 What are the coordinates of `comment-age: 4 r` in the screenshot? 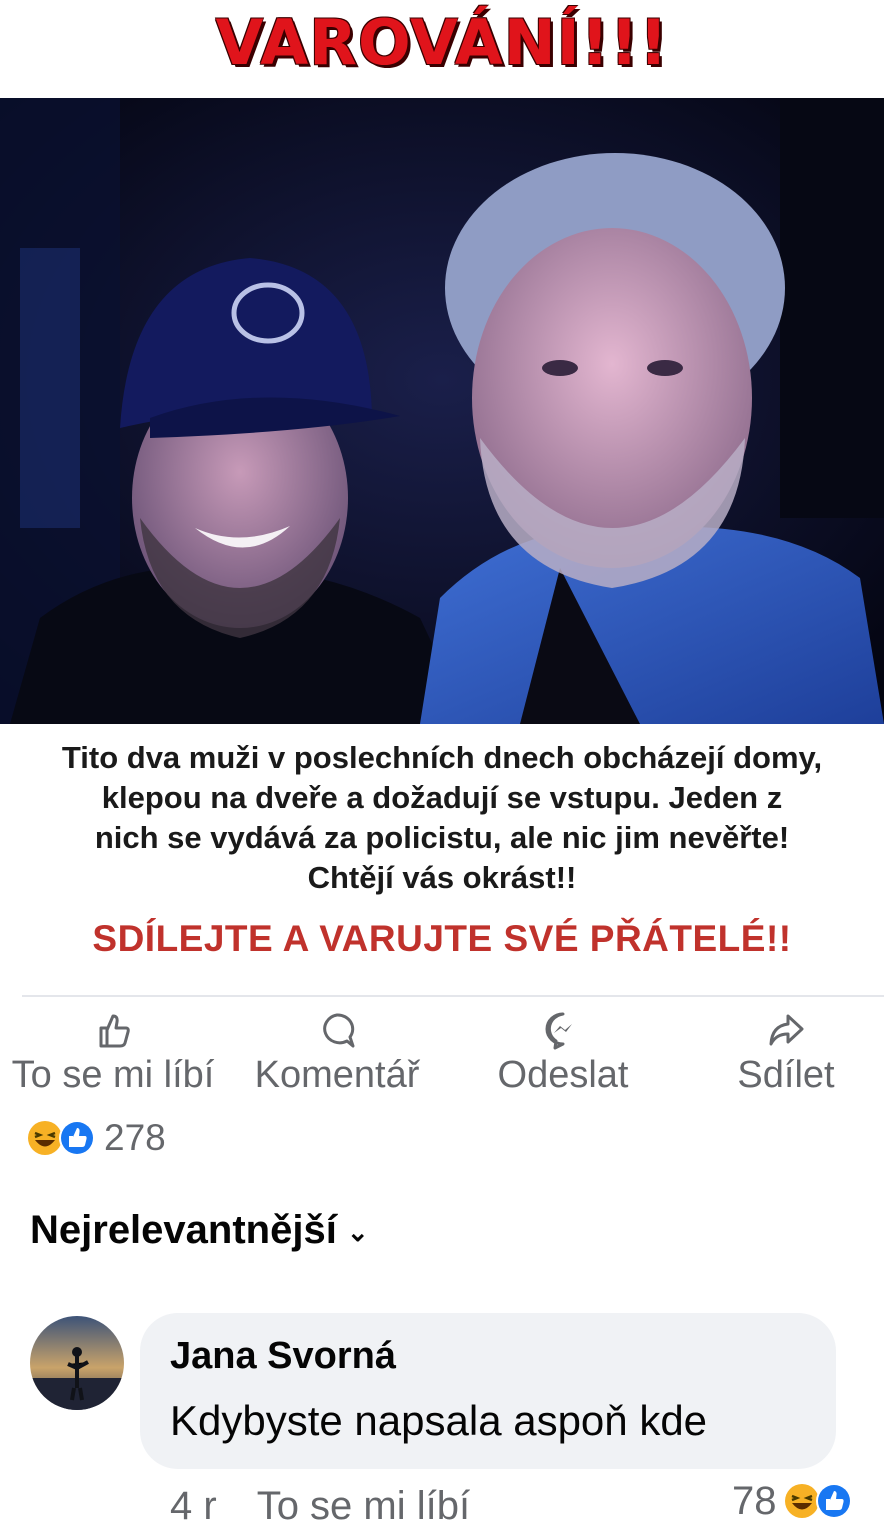 It's located at (193, 1506).